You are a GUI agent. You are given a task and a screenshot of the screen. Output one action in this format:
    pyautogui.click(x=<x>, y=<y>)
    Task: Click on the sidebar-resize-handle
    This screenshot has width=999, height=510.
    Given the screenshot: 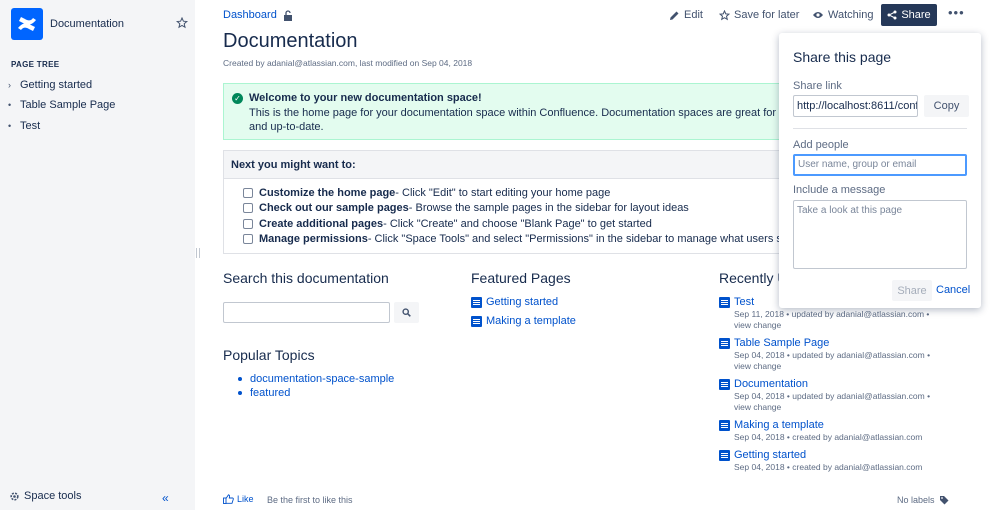 What is the action you would take?
    pyautogui.click(x=198, y=253)
    